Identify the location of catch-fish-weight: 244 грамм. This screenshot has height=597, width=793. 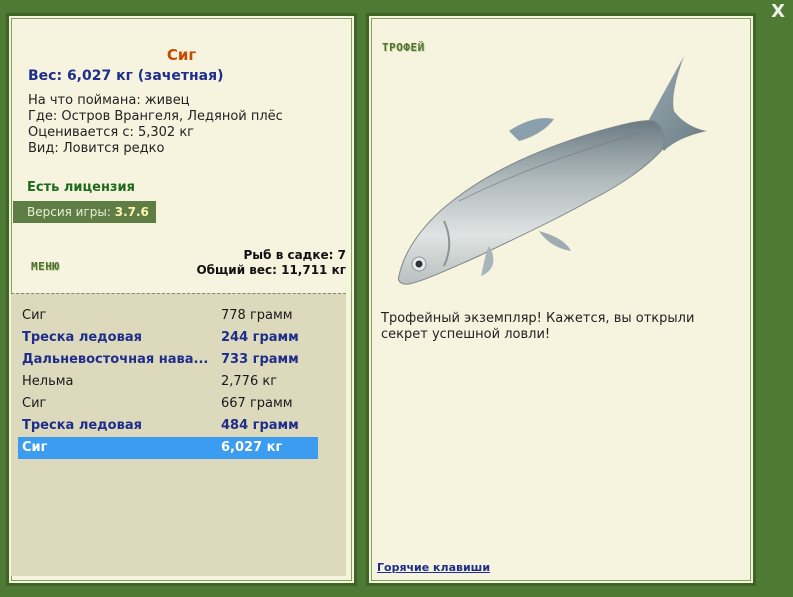
(260, 337).